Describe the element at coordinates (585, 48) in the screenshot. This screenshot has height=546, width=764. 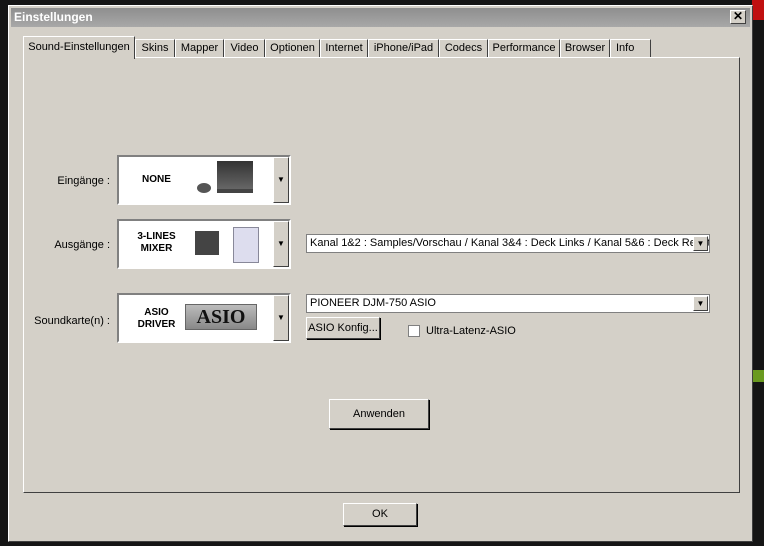
I see `tab-browser: Browser` at that location.